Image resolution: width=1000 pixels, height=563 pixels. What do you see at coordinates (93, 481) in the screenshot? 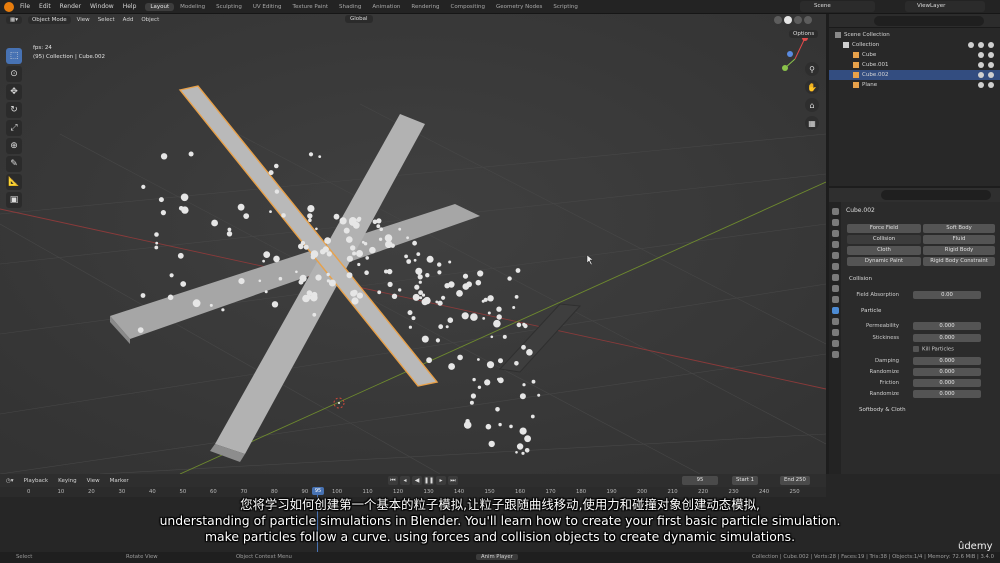
I see `timeline-menu-view: View` at bounding box center [93, 481].